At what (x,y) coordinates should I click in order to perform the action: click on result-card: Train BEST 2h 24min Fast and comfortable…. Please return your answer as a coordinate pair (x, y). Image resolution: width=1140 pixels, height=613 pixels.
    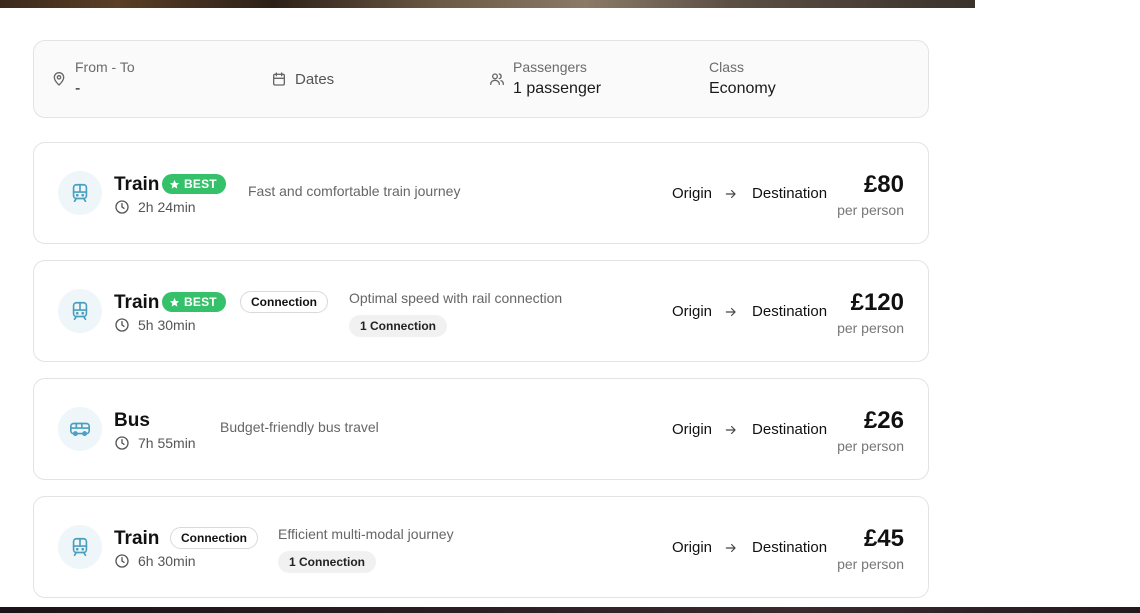
    Looking at the image, I should click on (481, 193).